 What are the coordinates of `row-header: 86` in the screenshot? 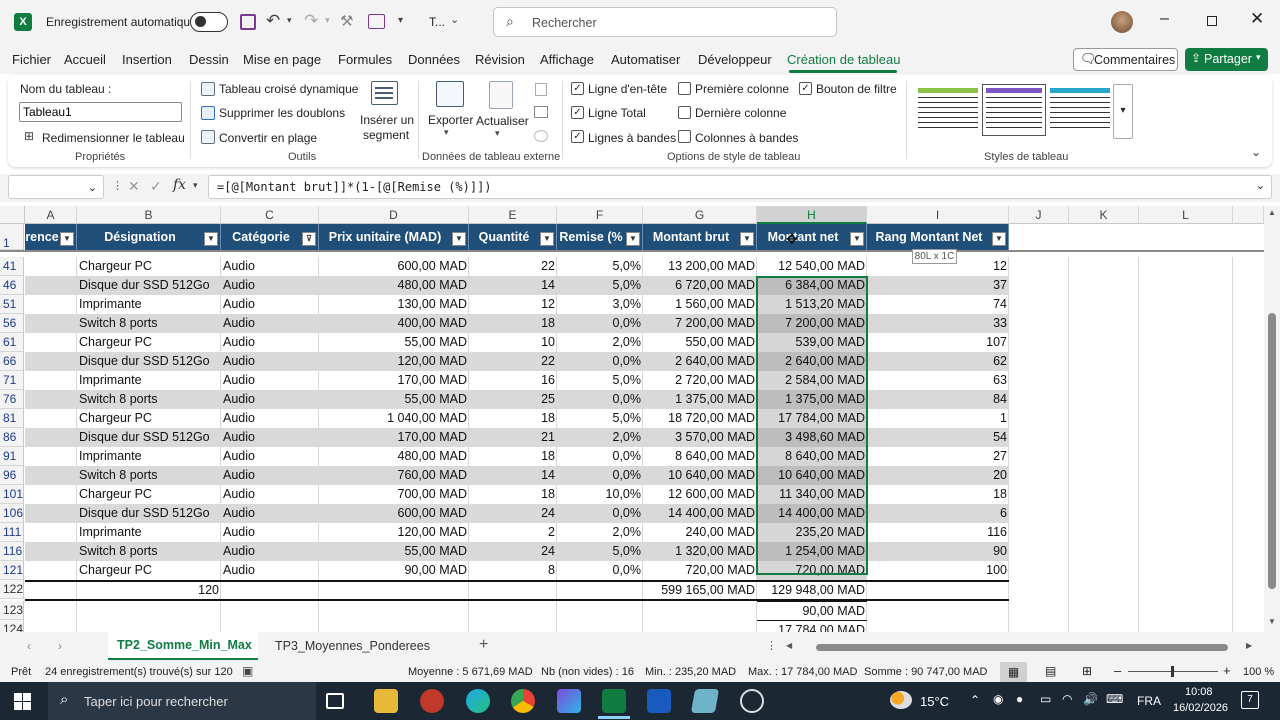 It's located at (12, 437).